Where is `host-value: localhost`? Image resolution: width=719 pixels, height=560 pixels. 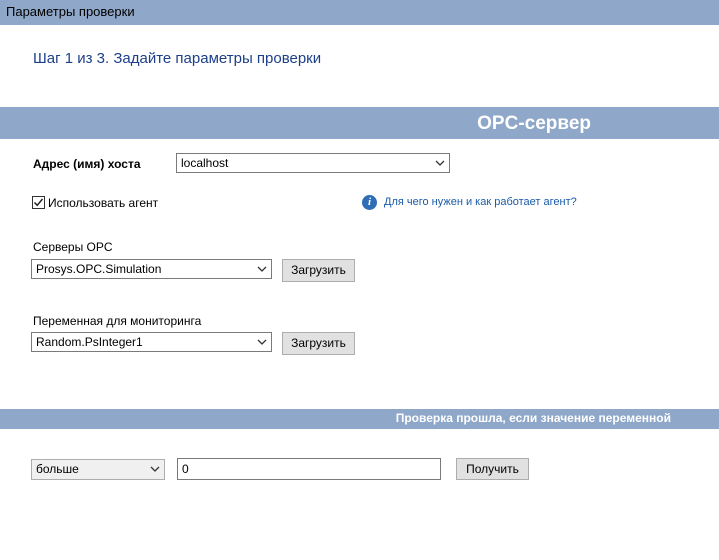 host-value: localhost is located at coordinates (205, 163).